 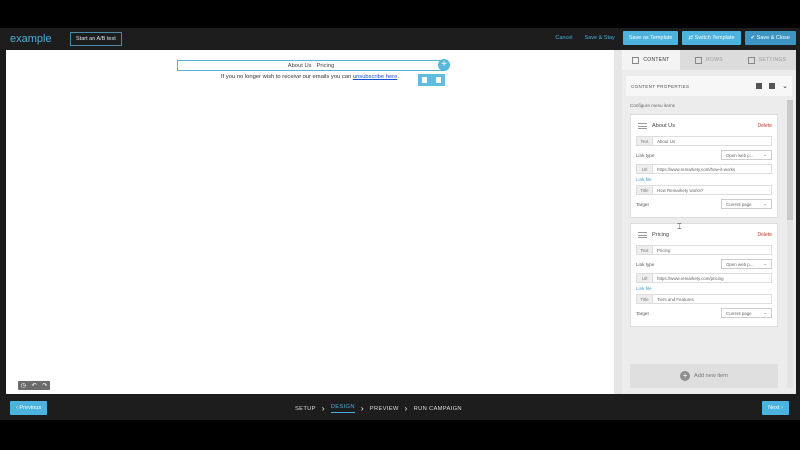 What do you see at coordinates (326, 66) in the screenshot?
I see `menu-item-pricing: Pricing` at bounding box center [326, 66].